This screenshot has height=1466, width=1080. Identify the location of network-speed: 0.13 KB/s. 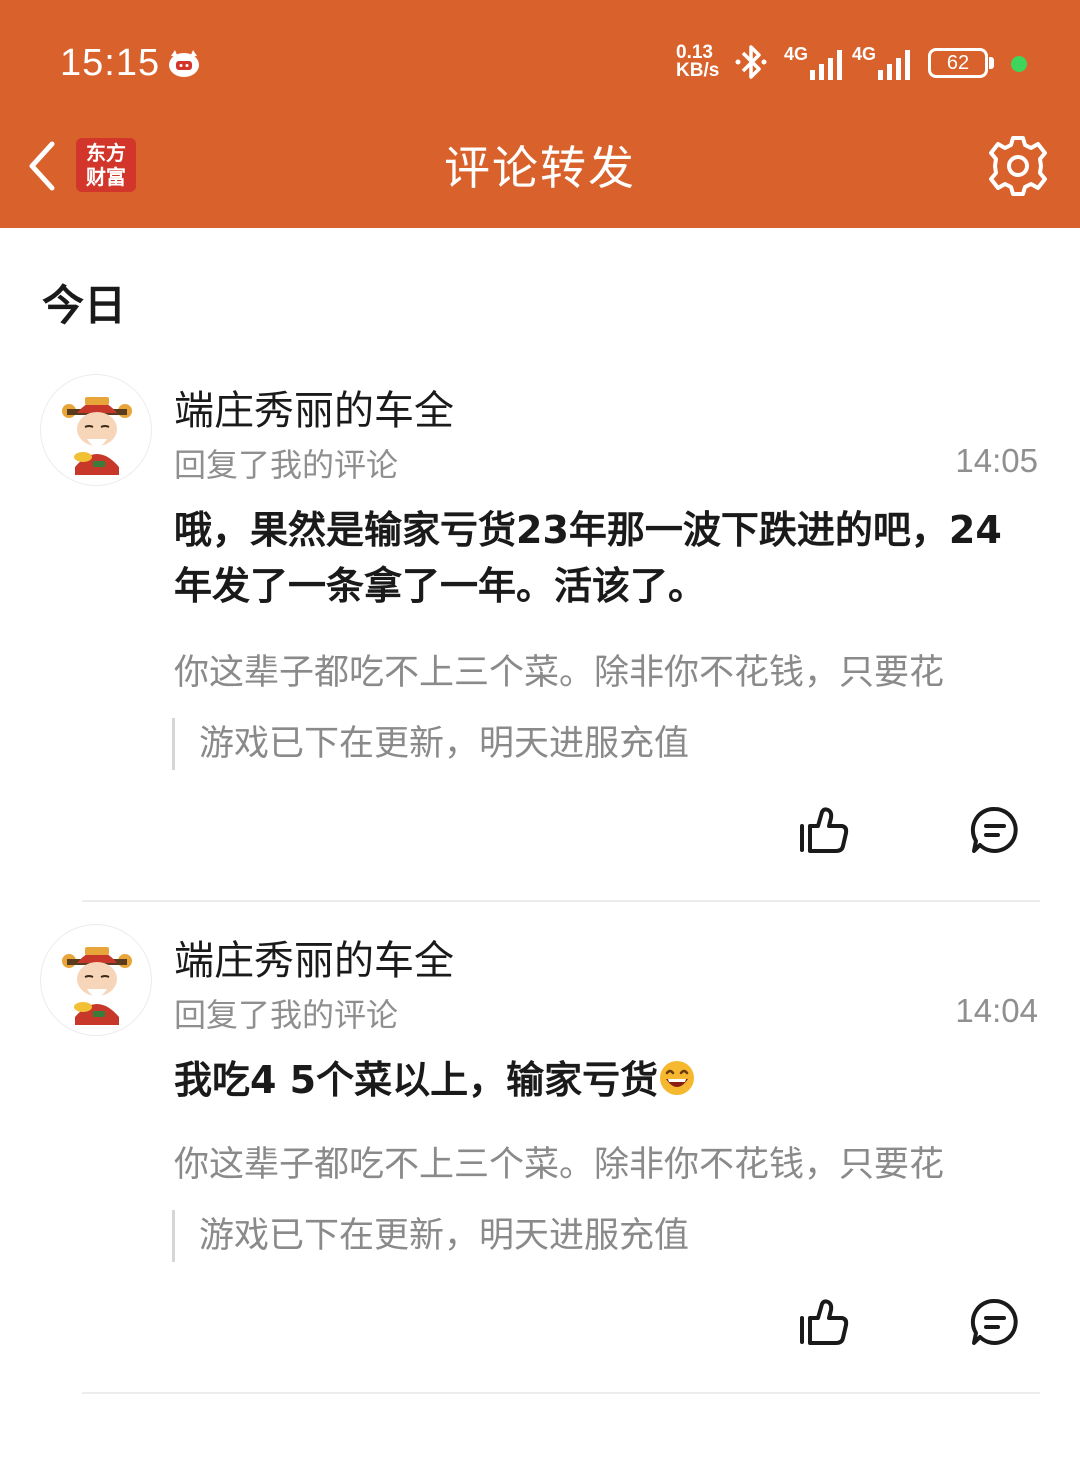
(698, 62).